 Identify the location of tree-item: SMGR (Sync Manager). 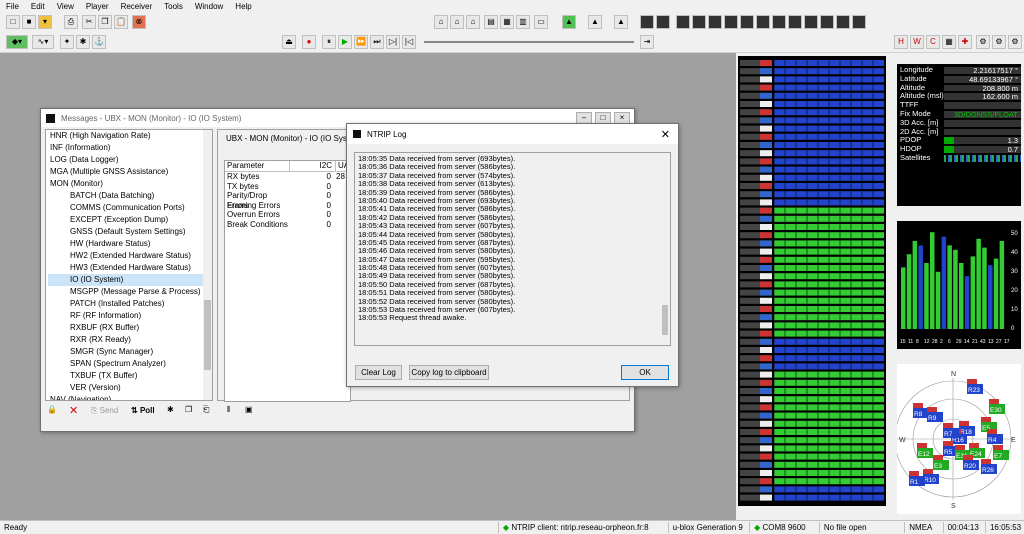
(130, 352).